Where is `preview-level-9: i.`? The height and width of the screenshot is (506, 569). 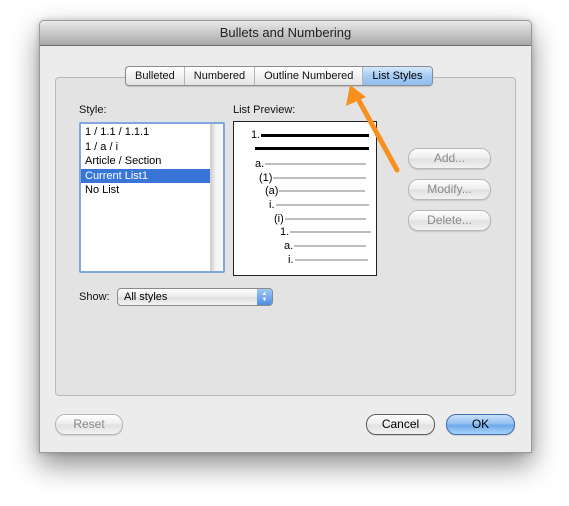 preview-level-9: i. is located at coordinates (328, 260).